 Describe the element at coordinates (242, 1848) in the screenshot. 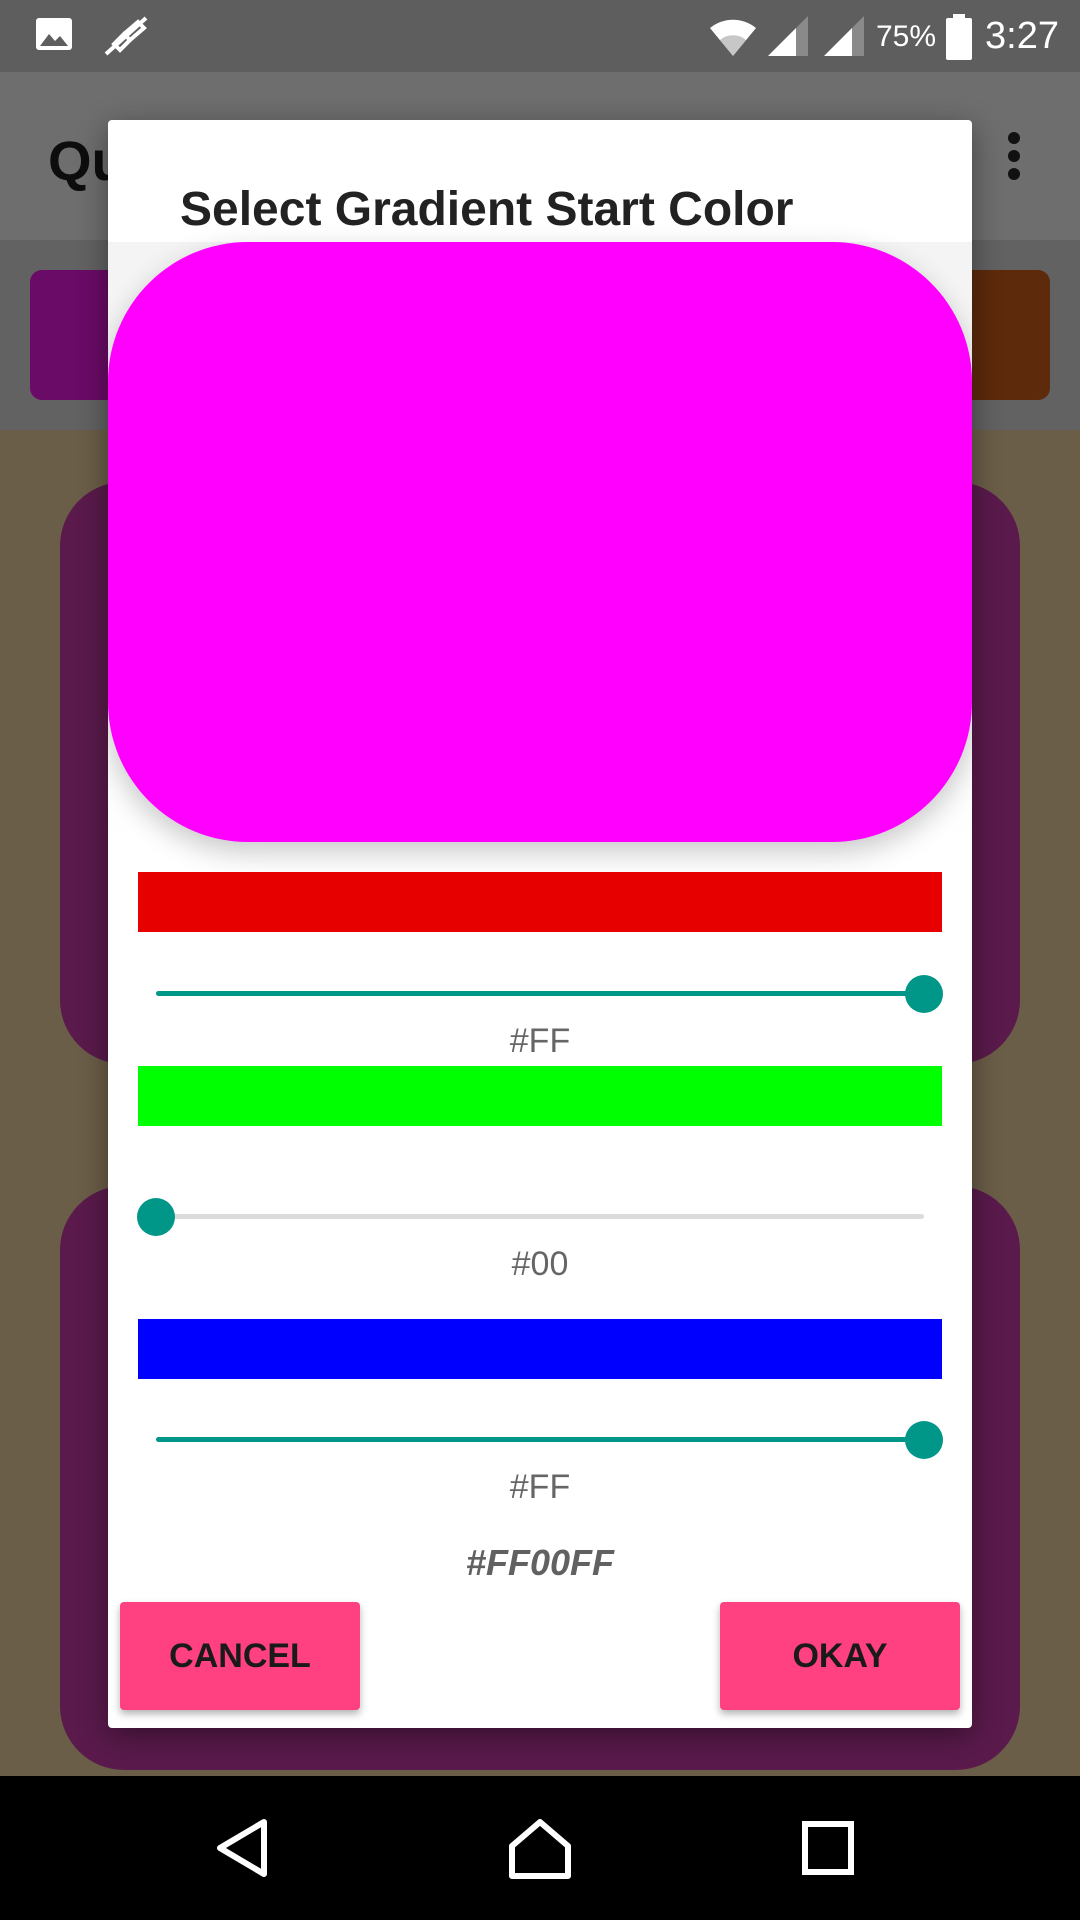

I see `back-icon` at that location.